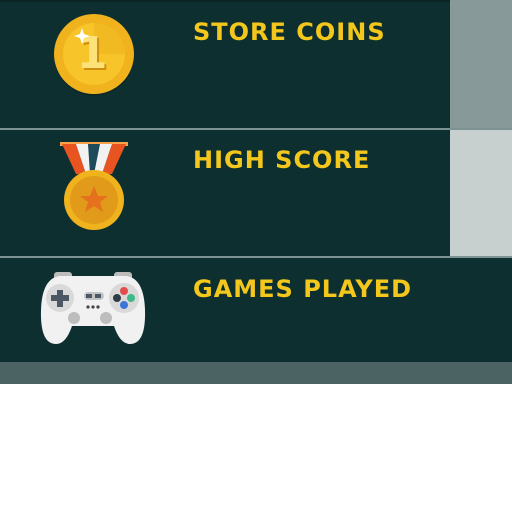 Image resolution: width=512 pixels, height=512 pixels. Describe the element at coordinates (256, 373) in the screenshot. I see `bottom-bar` at that location.